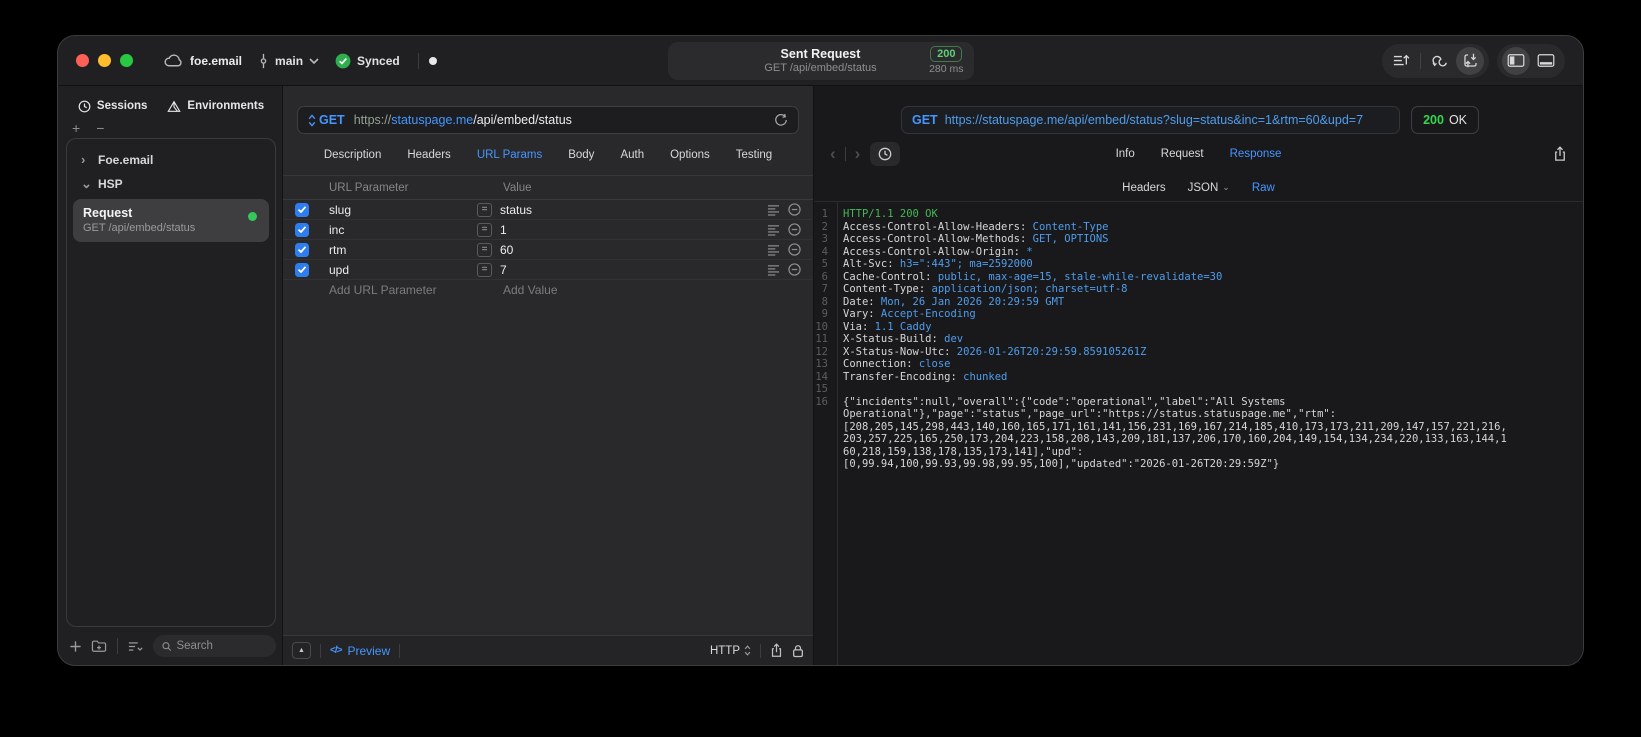 This screenshot has height=737, width=1641. I want to click on new-folder-button, so click(99, 646).